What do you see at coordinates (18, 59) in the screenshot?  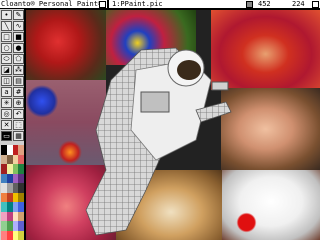 I see `polygon-tool: ⬠` at bounding box center [18, 59].